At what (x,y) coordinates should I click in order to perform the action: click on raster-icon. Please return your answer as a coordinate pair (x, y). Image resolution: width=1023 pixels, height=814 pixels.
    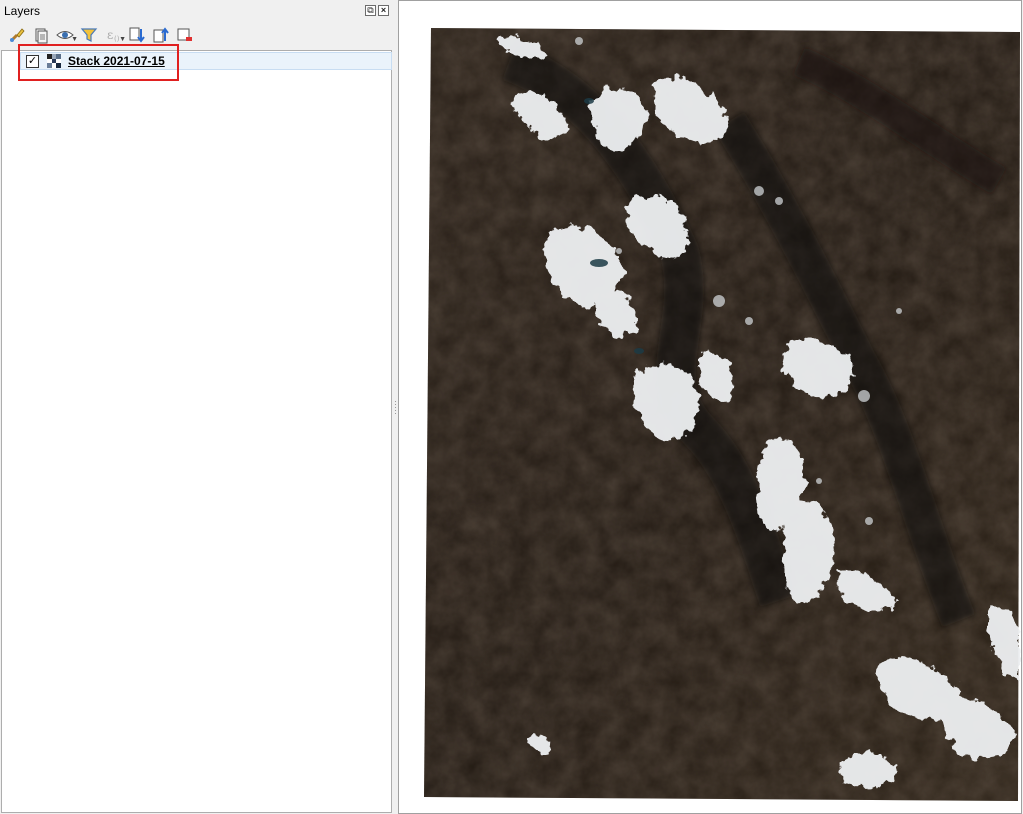
    Looking at the image, I should click on (54, 61).